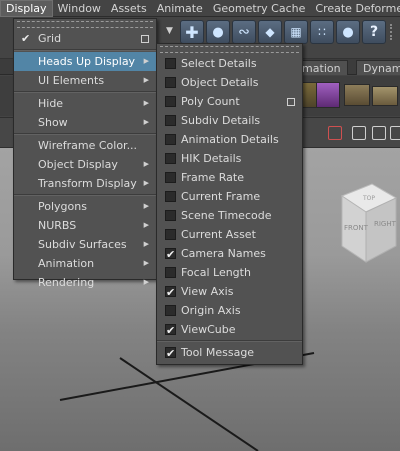  Describe the element at coordinates (85, 103) in the screenshot. I see `menu-item-hide: Hide ▶` at that location.